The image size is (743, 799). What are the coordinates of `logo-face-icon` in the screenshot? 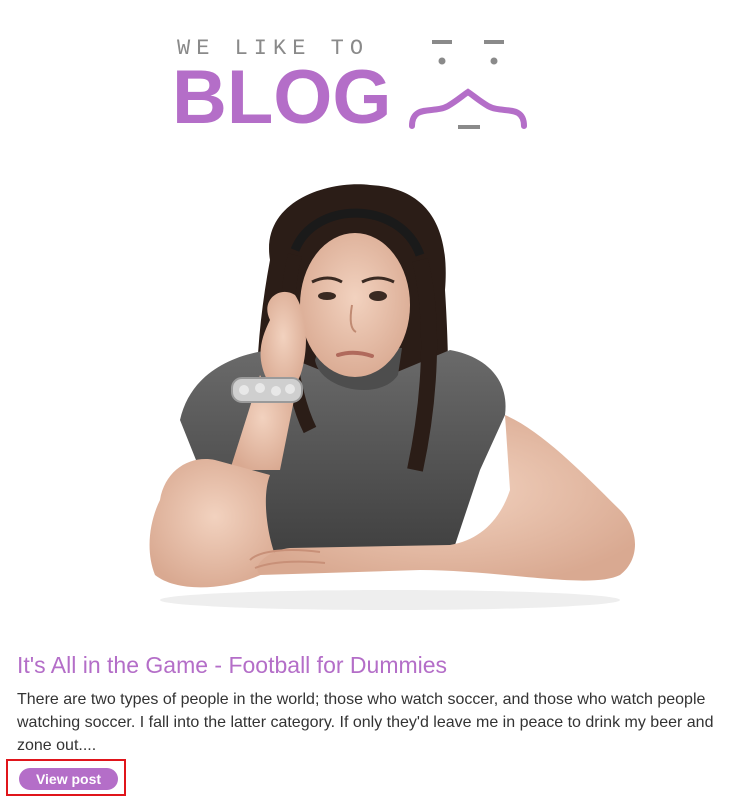 It's located at (468, 84).